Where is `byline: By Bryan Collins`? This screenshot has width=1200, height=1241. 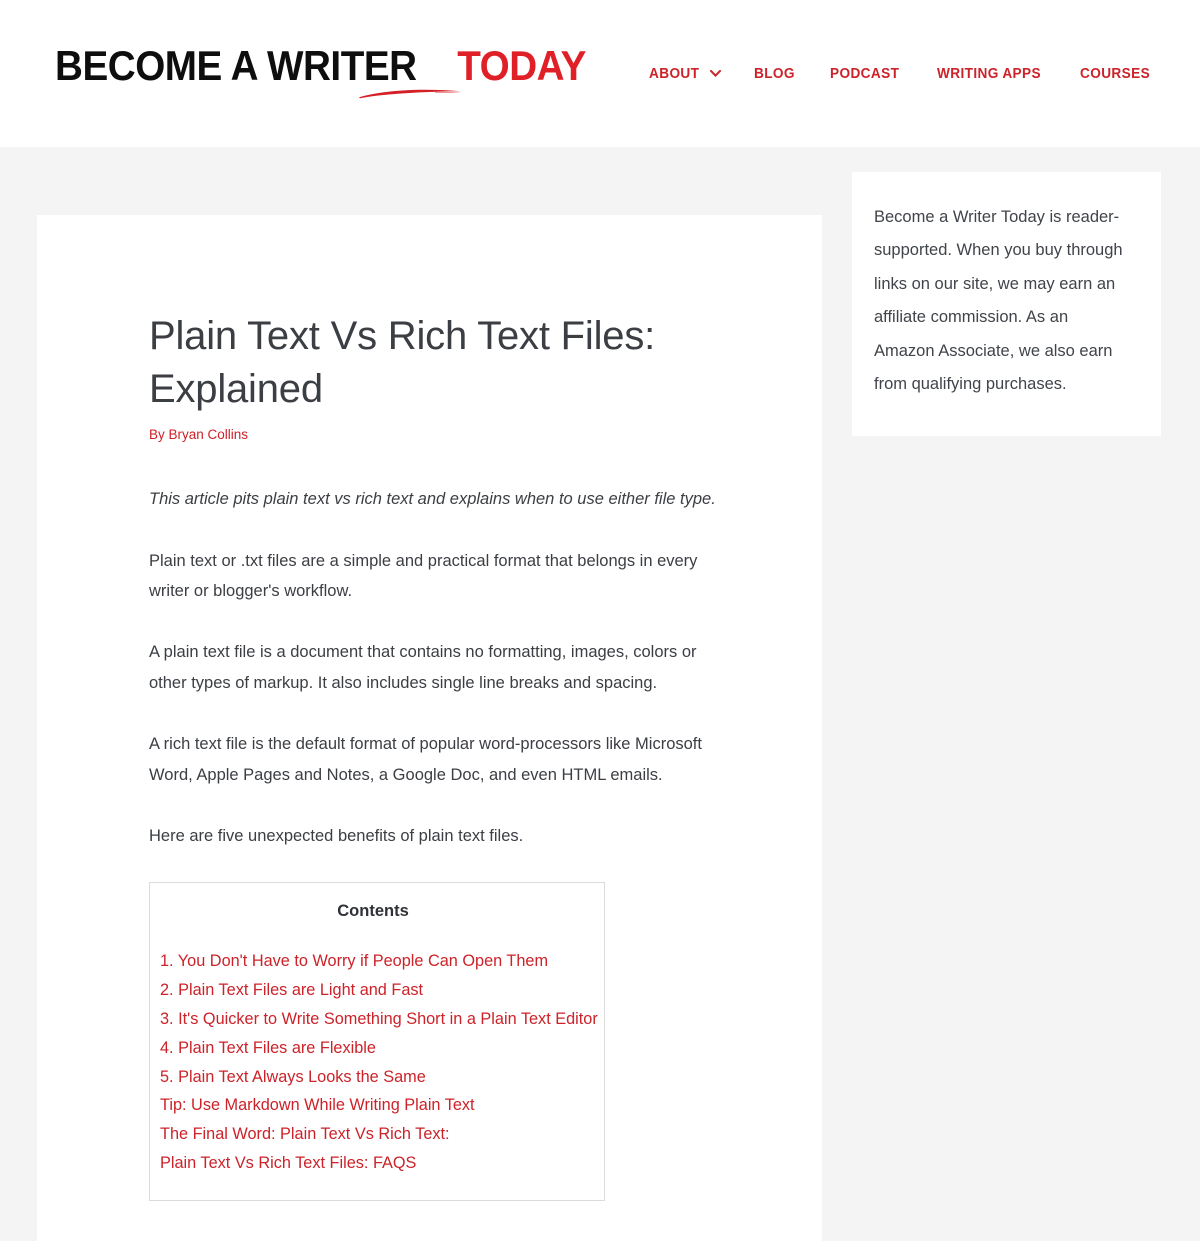
byline: By Bryan Collins is located at coordinates (440, 434).